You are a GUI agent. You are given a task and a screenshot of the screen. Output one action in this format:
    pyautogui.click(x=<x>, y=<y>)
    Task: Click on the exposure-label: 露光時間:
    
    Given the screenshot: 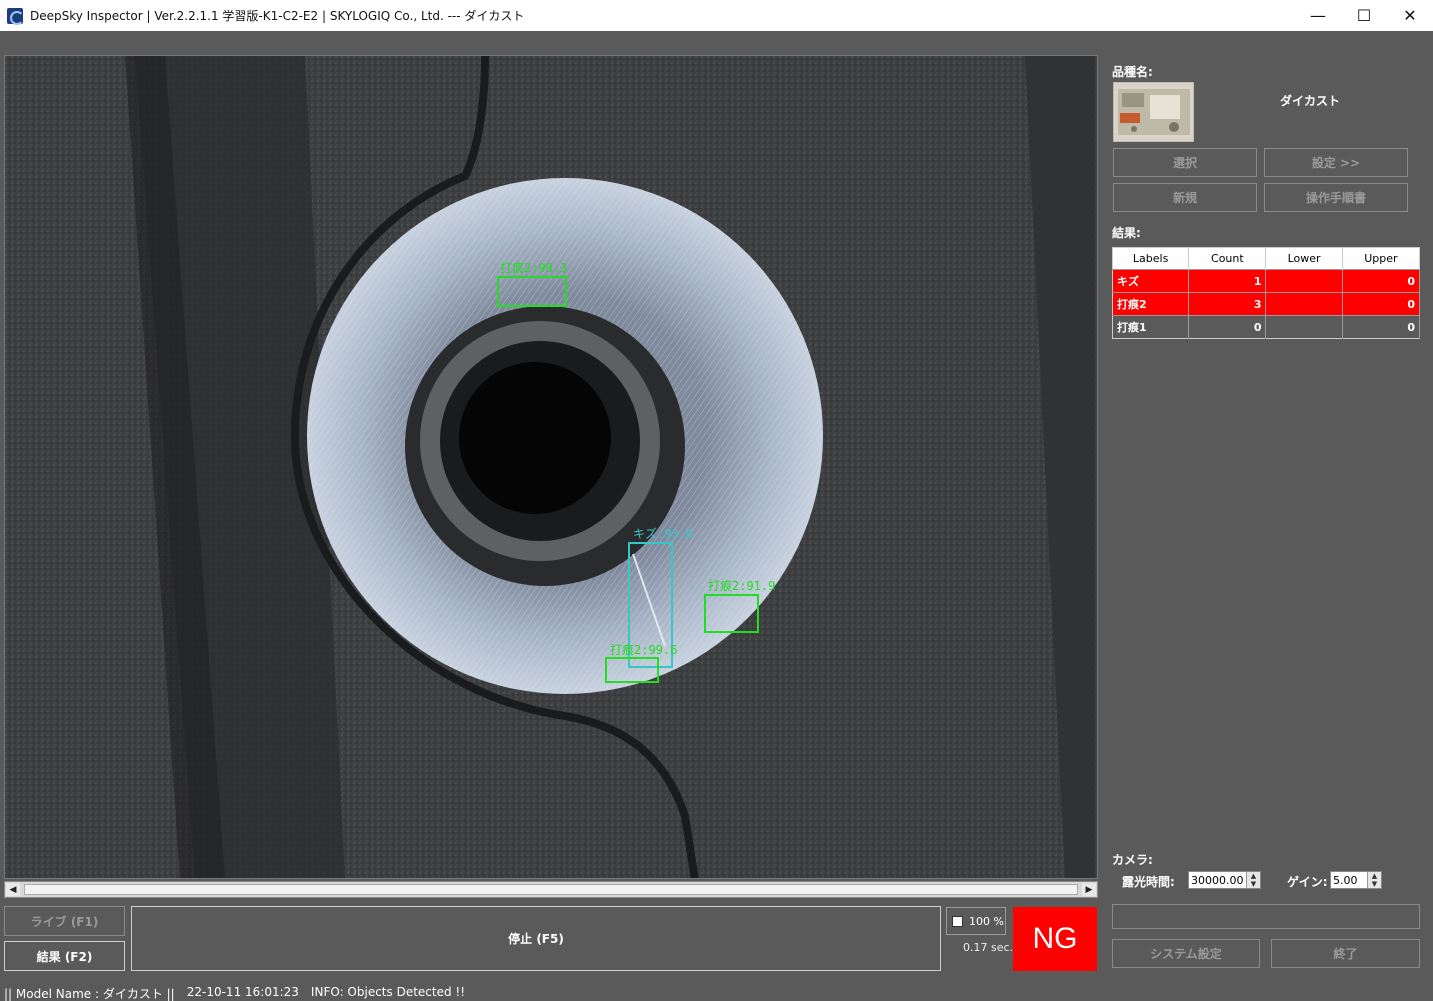 What is the action you would take?
    pyautogui.click(x=1148, y=882)
    